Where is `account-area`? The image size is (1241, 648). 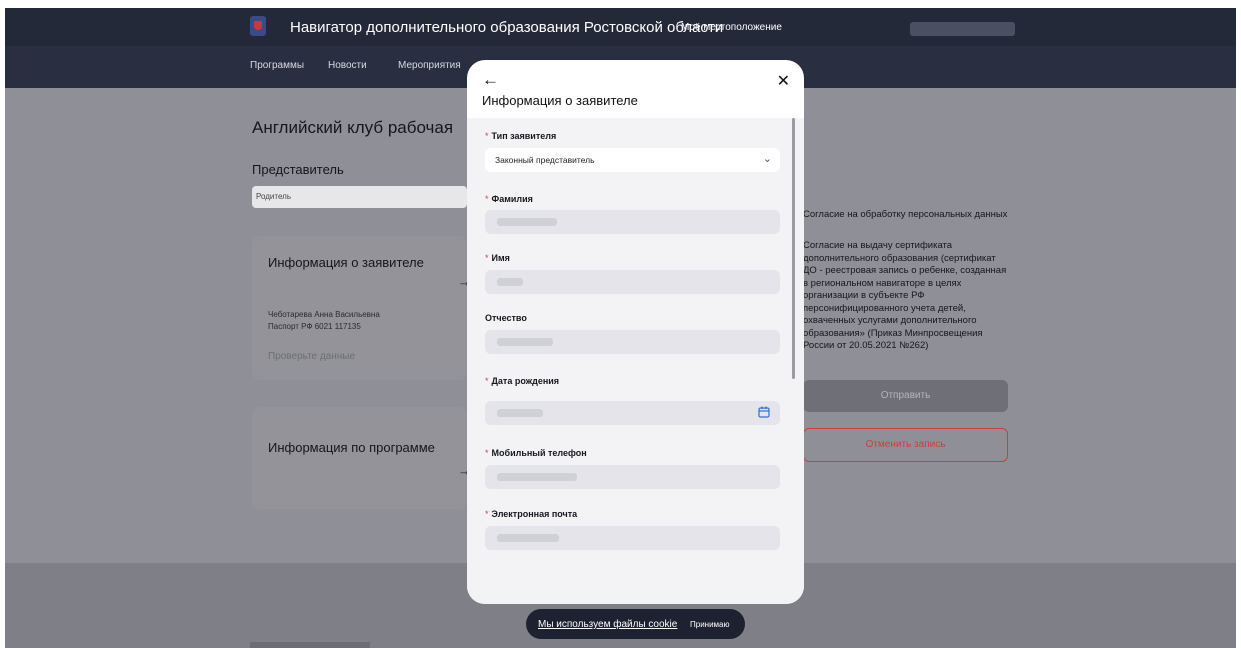
account-area is located at coordinates (962, 29).